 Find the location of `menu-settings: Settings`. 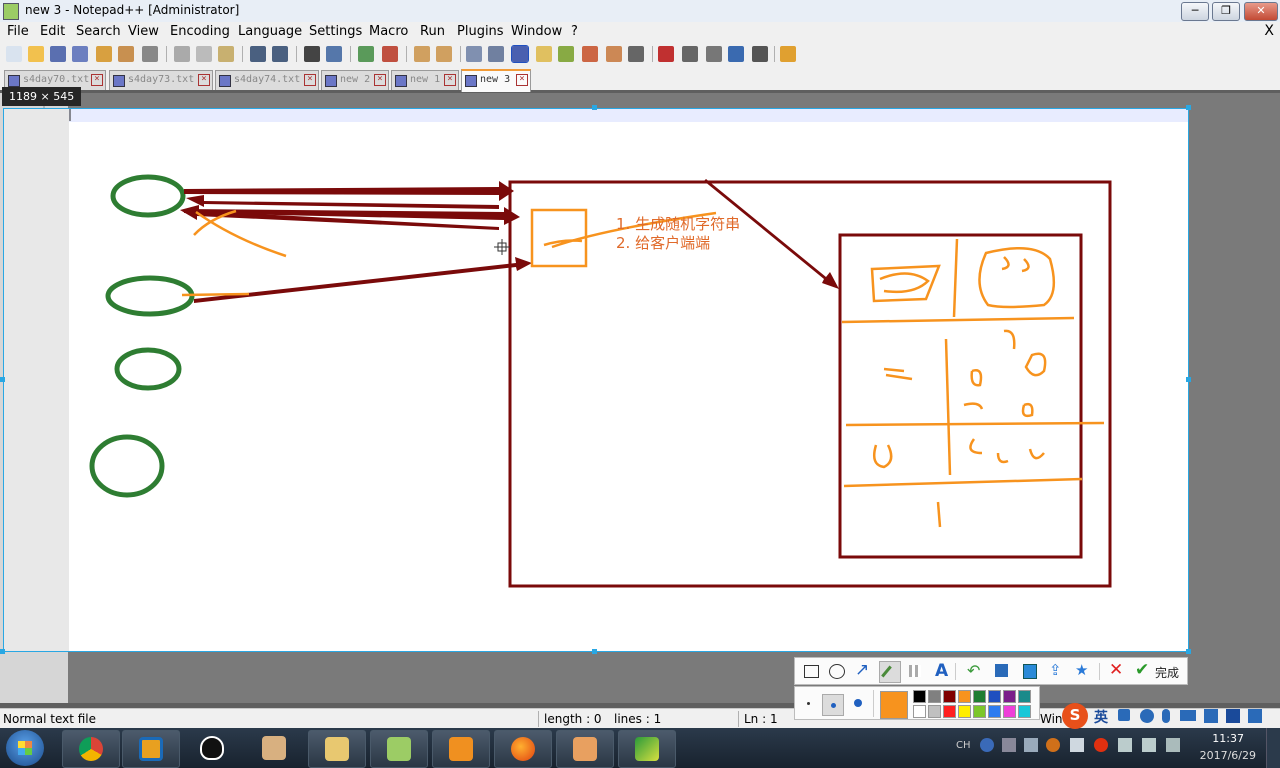

menu-settings: Settings is located at coordinates (335, 31).